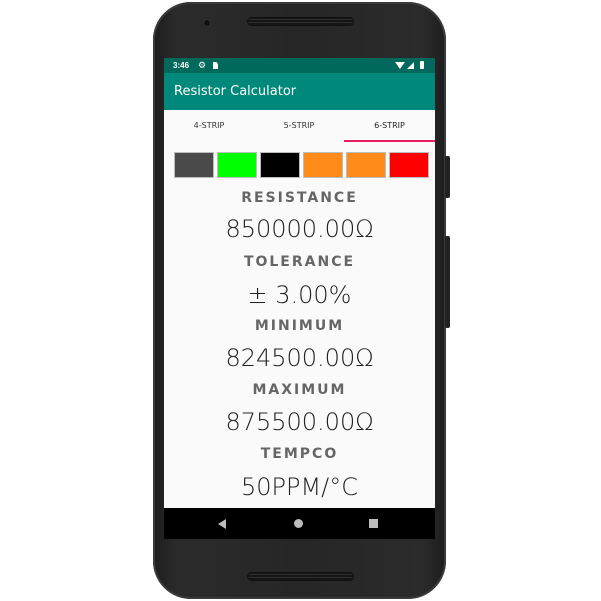  What do you see at coordinates (181, 65) in the screenshot?
I see `status-time: 3:46` at bounding box center [181, 65].